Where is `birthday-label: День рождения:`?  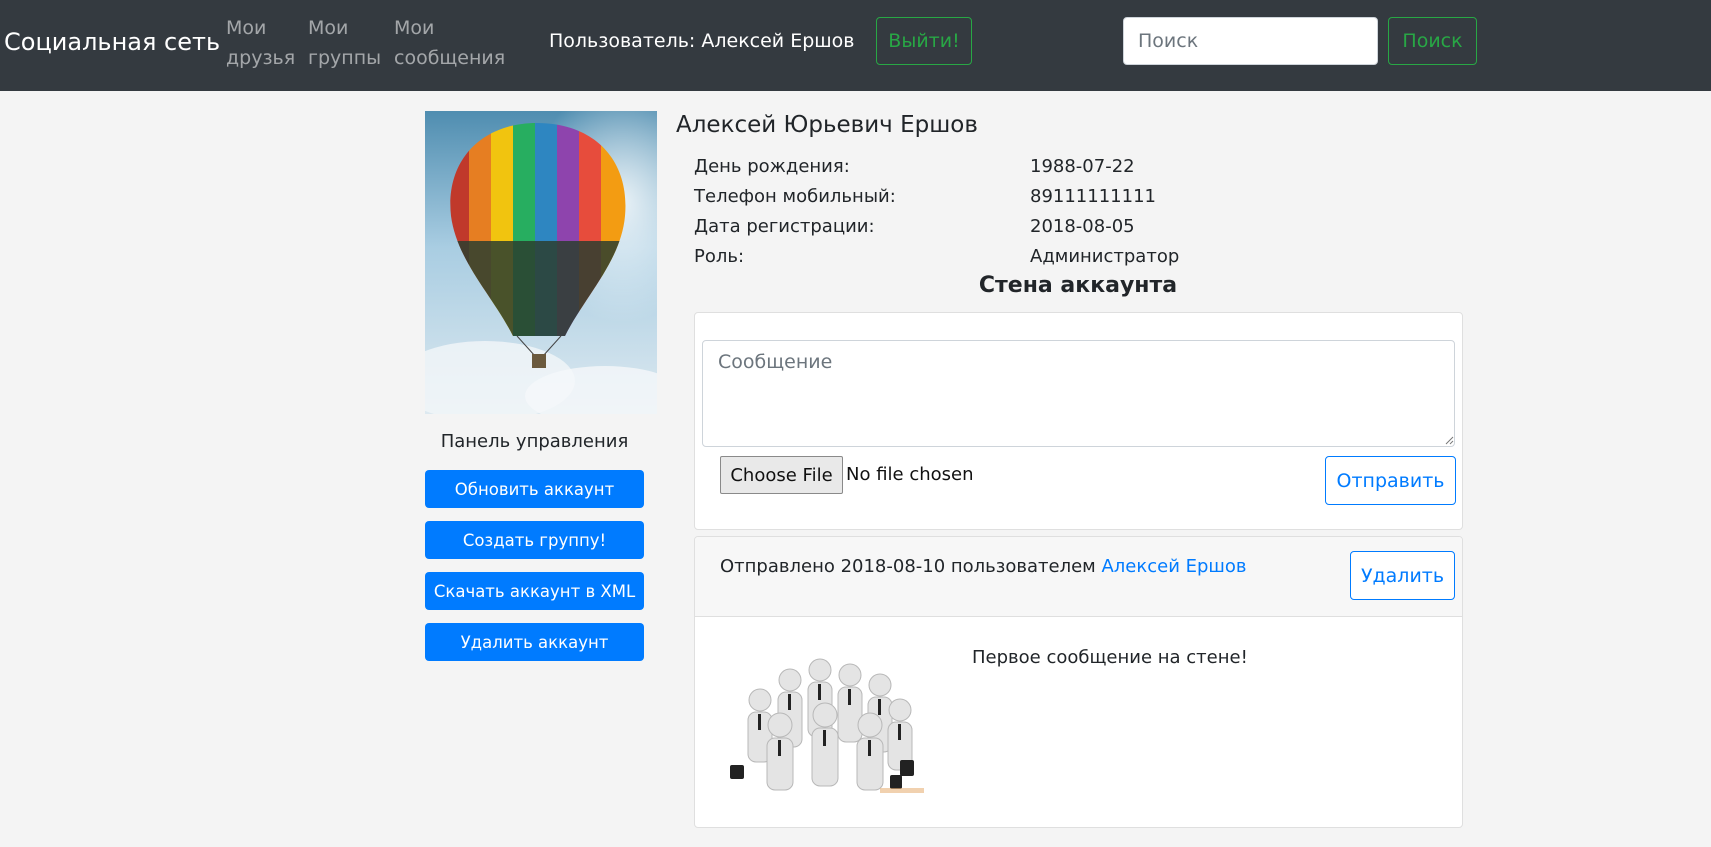
birthday-label: День рождения: is located at coordinates (772, 166).